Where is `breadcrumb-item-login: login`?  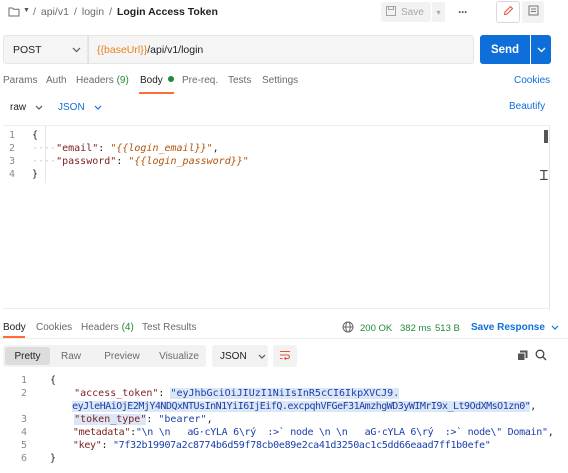 breadcrumb-item-login: login is located at coordinates (93, 12).